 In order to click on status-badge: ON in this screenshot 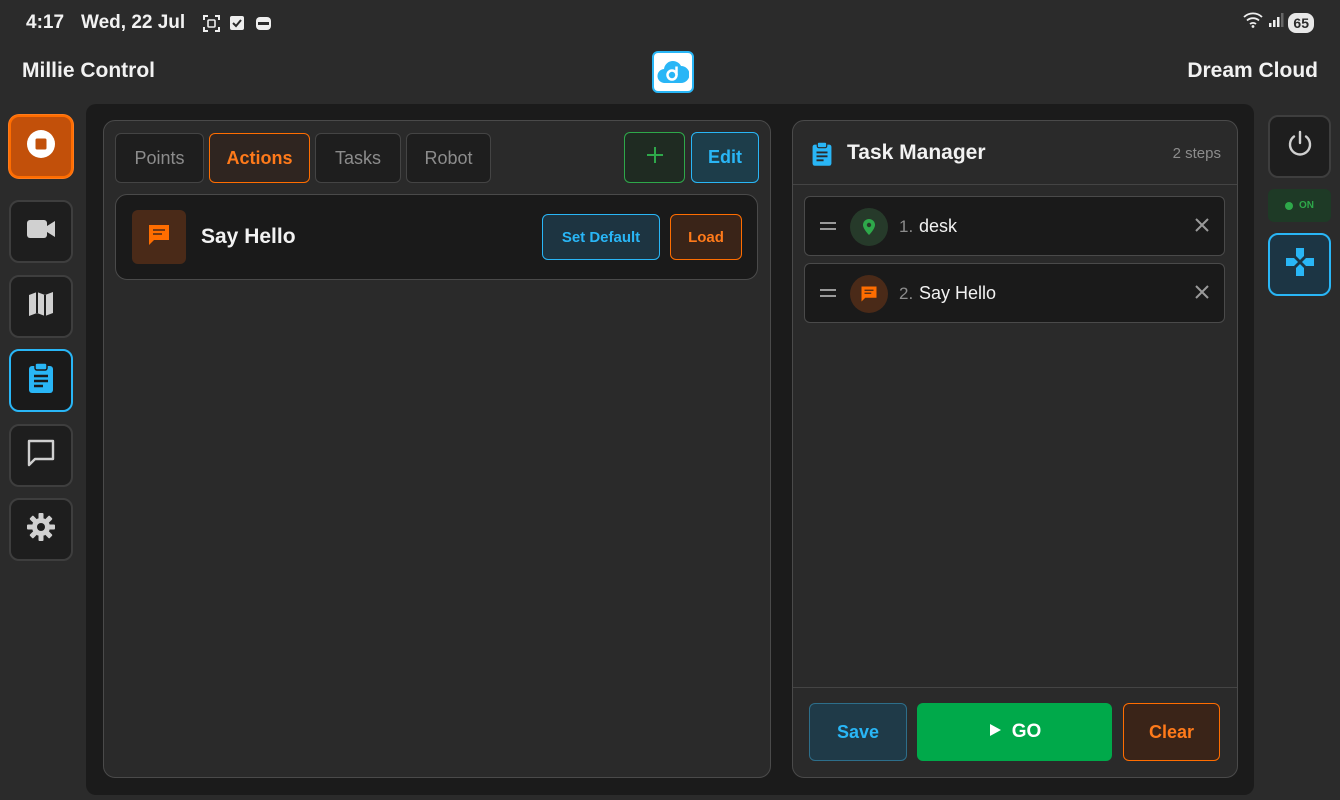, I will do `click(1299, 205)`.